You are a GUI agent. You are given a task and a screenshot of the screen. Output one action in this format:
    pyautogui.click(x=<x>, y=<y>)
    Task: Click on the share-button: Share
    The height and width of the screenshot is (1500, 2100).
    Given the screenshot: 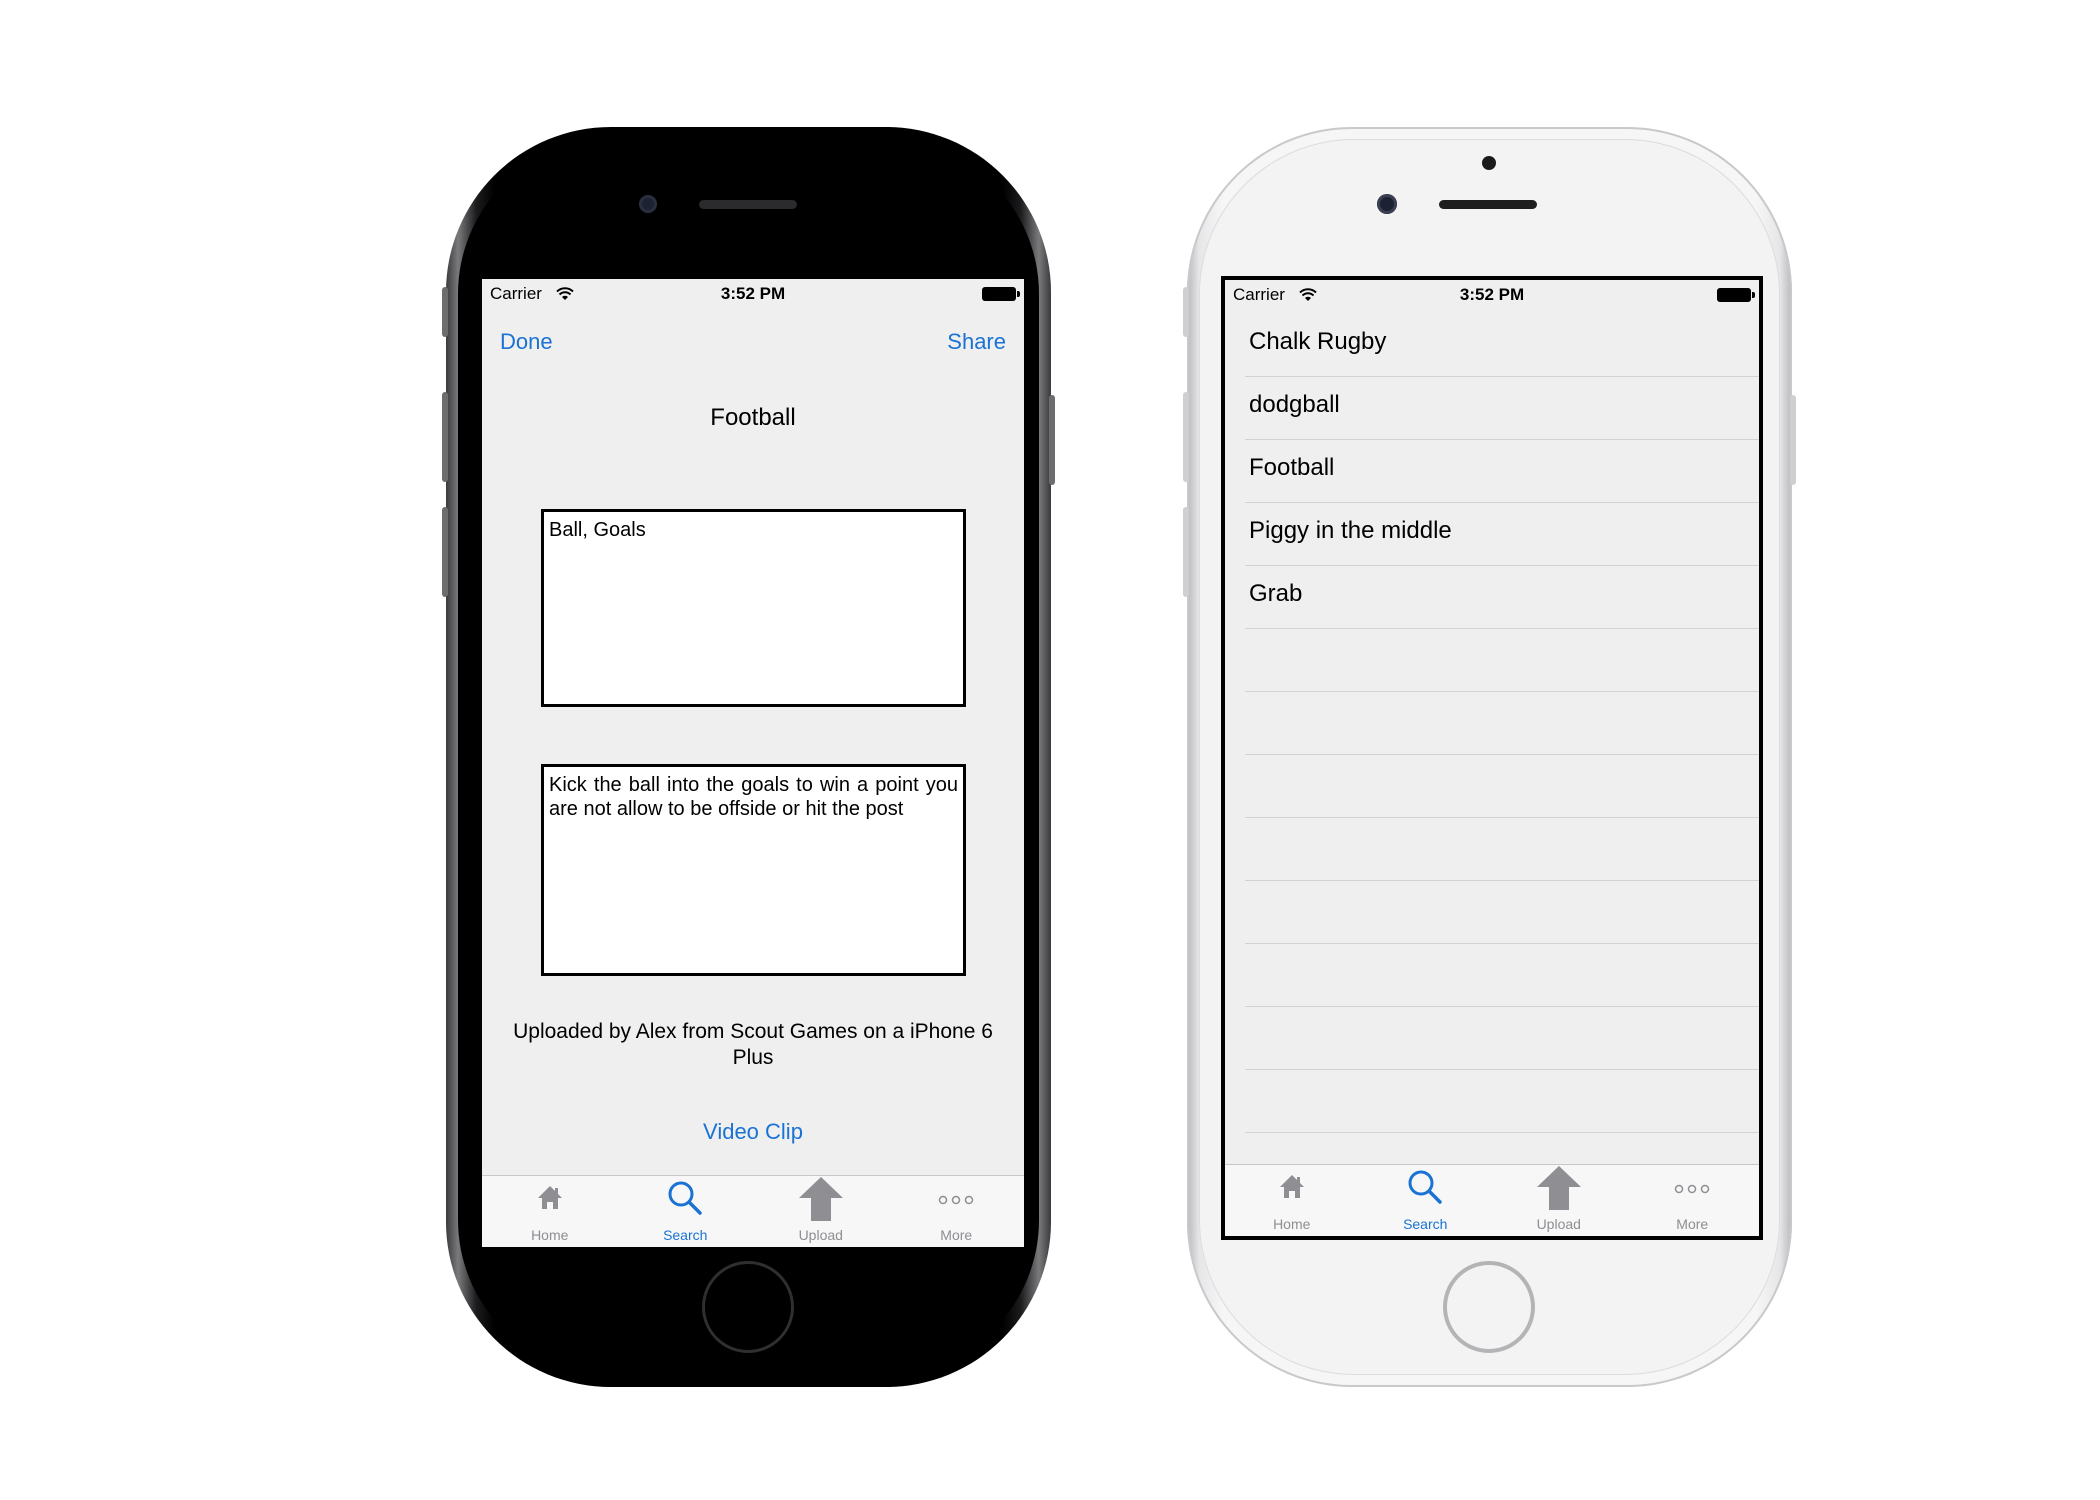 What is the action you would take?
    pyautogui.click(x=976, y=342)
    